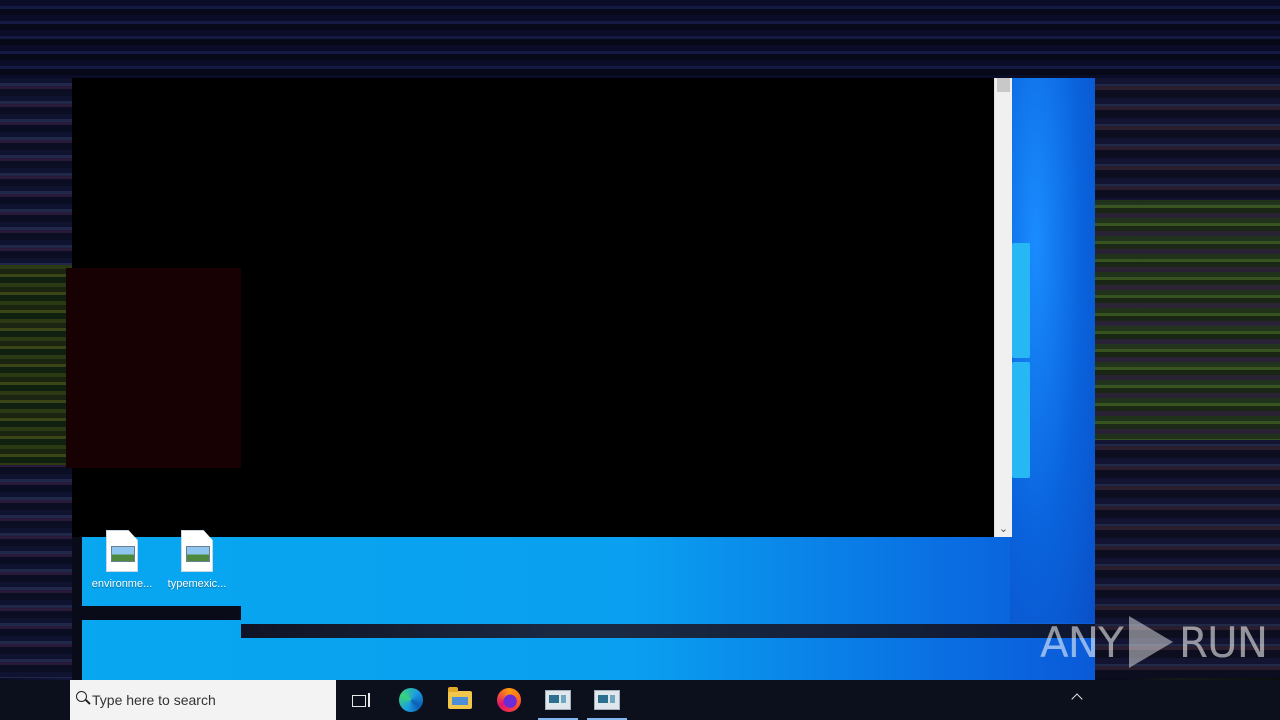 Image resolution: width=1280 pixels, height=720 pixels. What do you see at coordinates (153, 368) in the screenshot?
I see `console-glitch-block` at bounding box center [153, 368].